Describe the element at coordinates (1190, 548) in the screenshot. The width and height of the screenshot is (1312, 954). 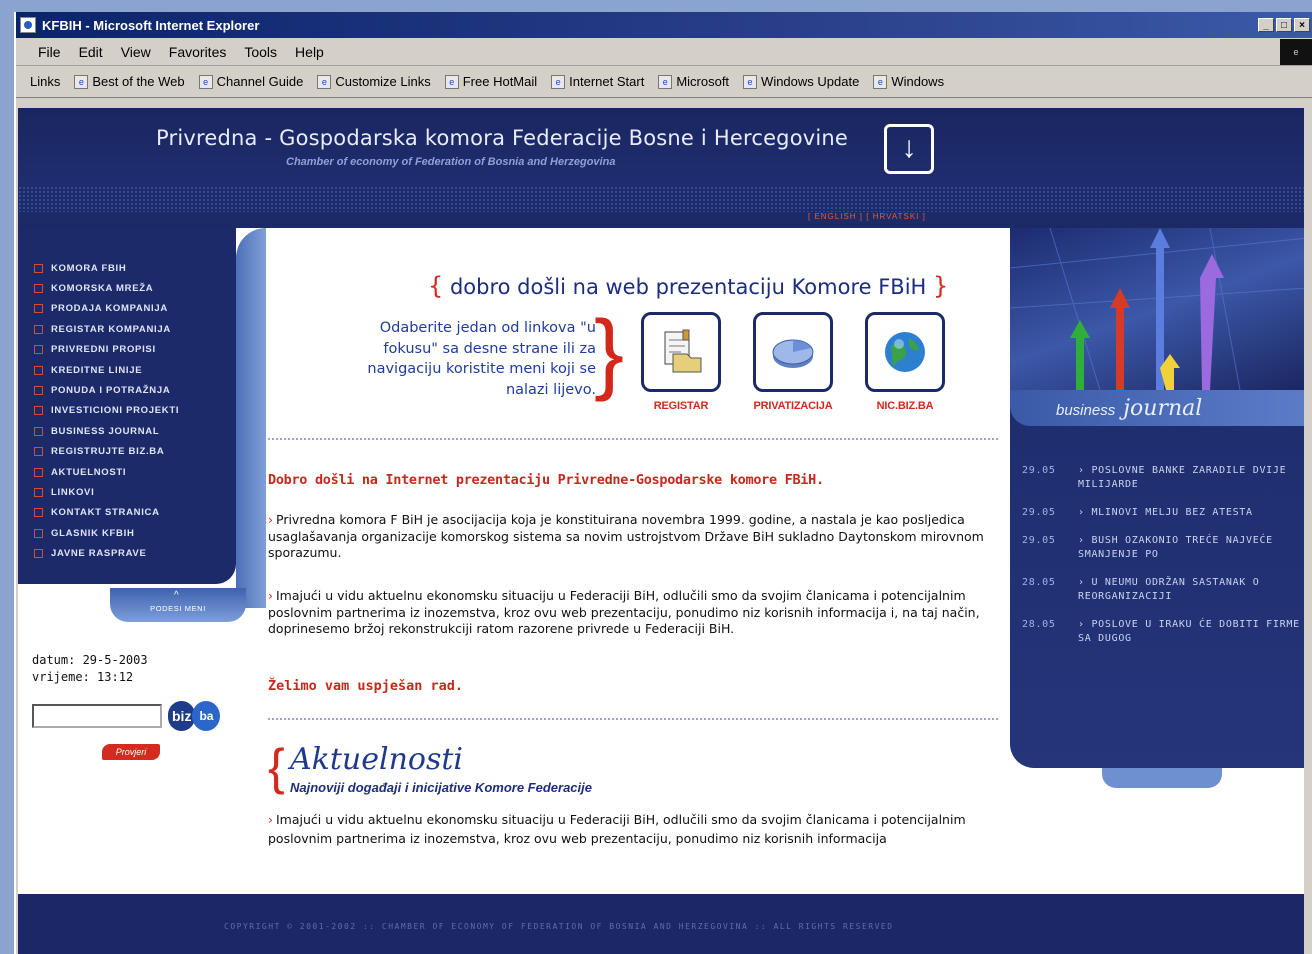
I see `news-title: BUSH OZAKONIO TREĆE NAJVEĆE SMANJENJE PO` at that location.